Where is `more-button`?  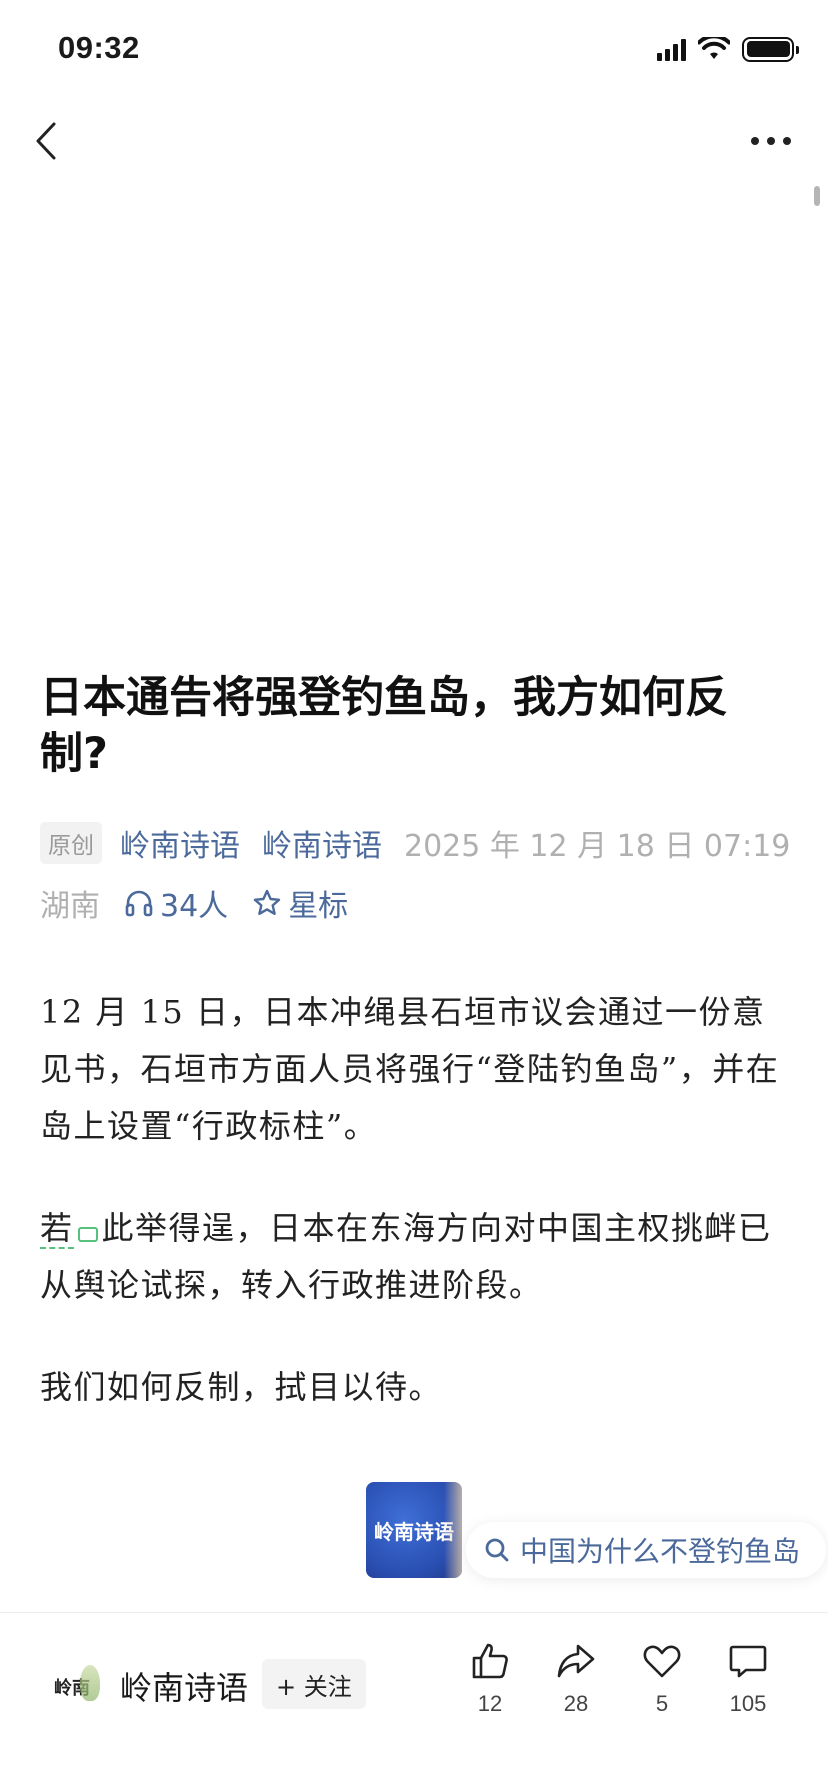 more-button is located at coordinates (771, 141).